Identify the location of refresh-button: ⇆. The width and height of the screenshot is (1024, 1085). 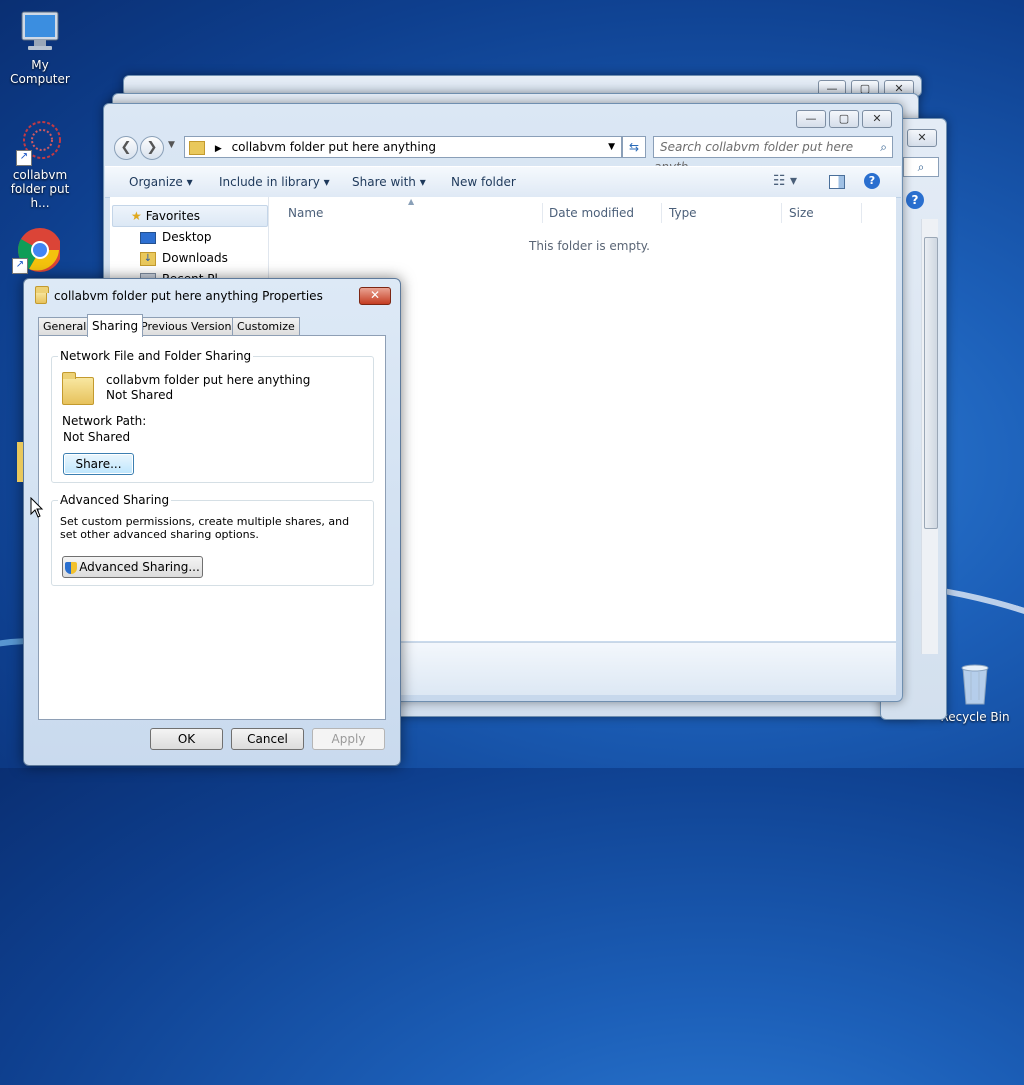
(634, 147).